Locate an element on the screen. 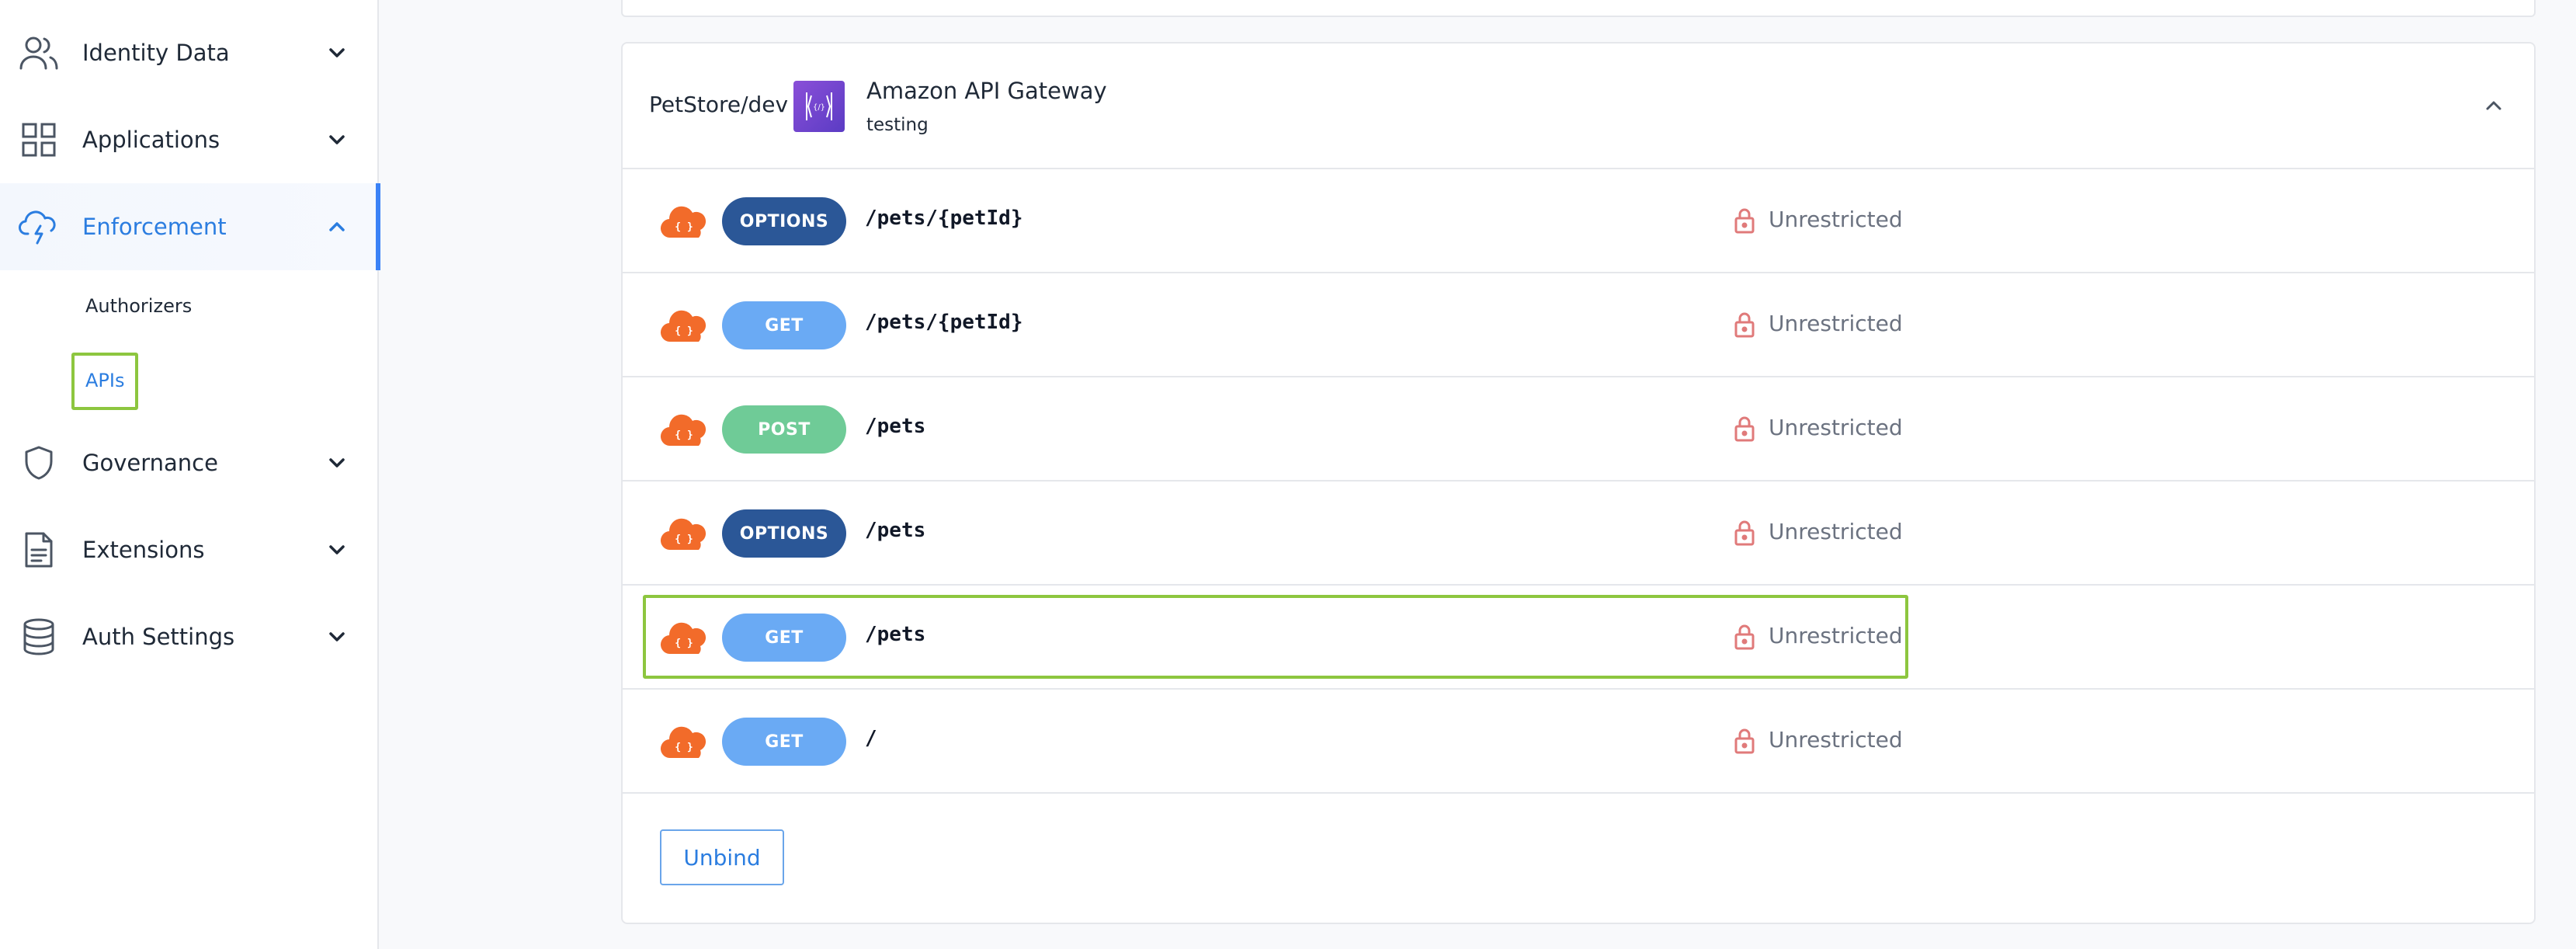  document-icon is located at coordinates (39, 550).